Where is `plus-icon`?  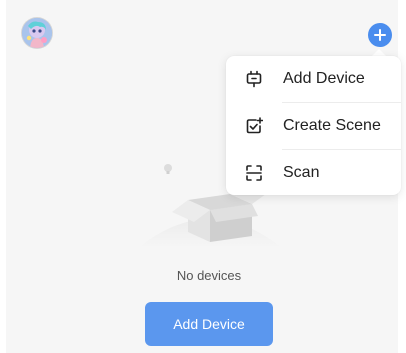
plus-icon is located at coordinates (380, 35).